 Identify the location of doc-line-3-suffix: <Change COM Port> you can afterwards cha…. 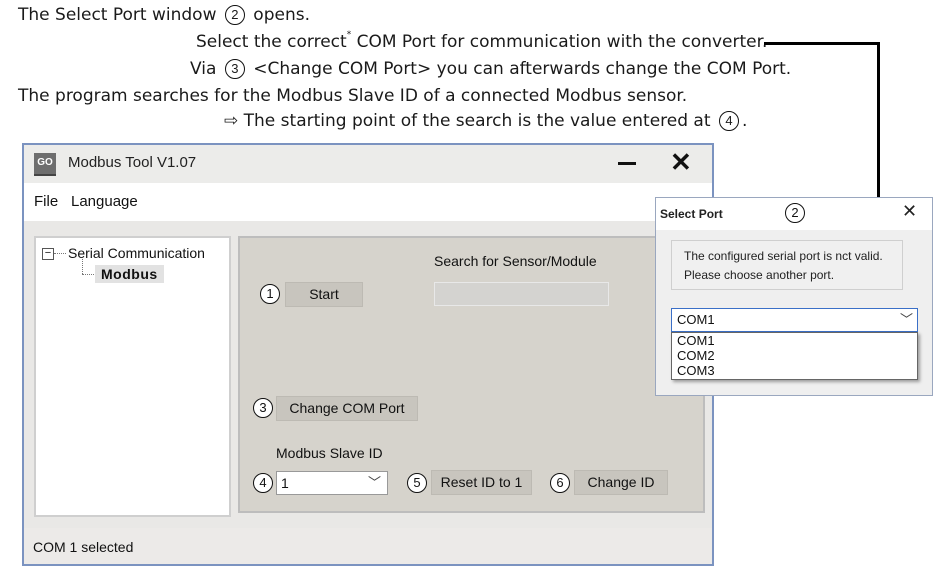
(522, 69).